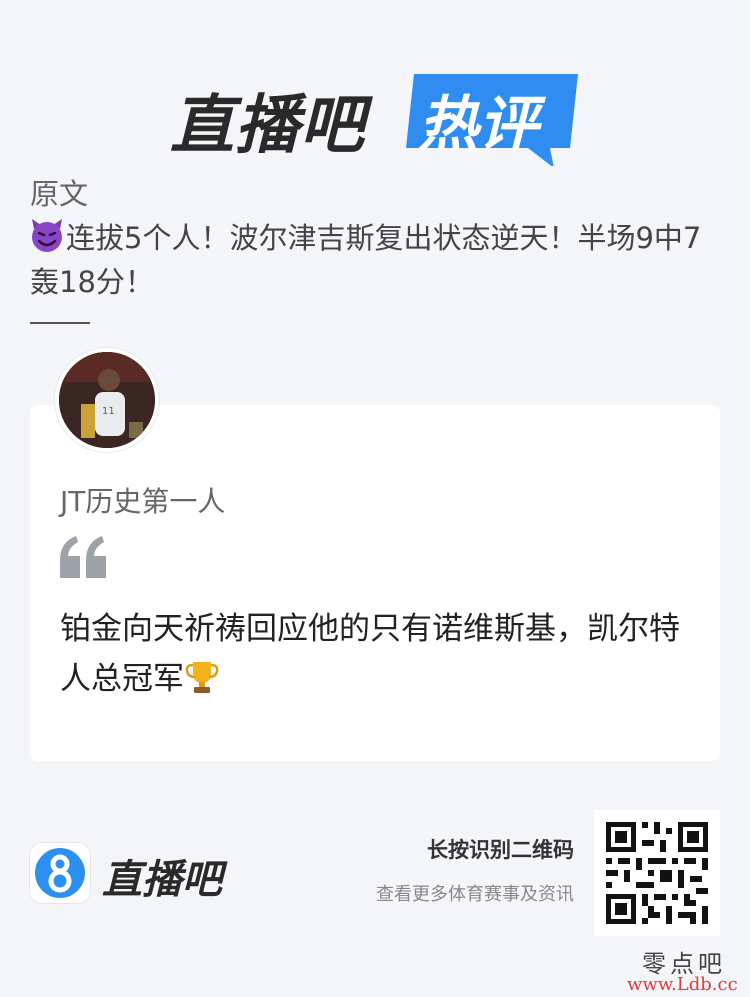  I want to click on badge-label: 热评, so click(478, 125).